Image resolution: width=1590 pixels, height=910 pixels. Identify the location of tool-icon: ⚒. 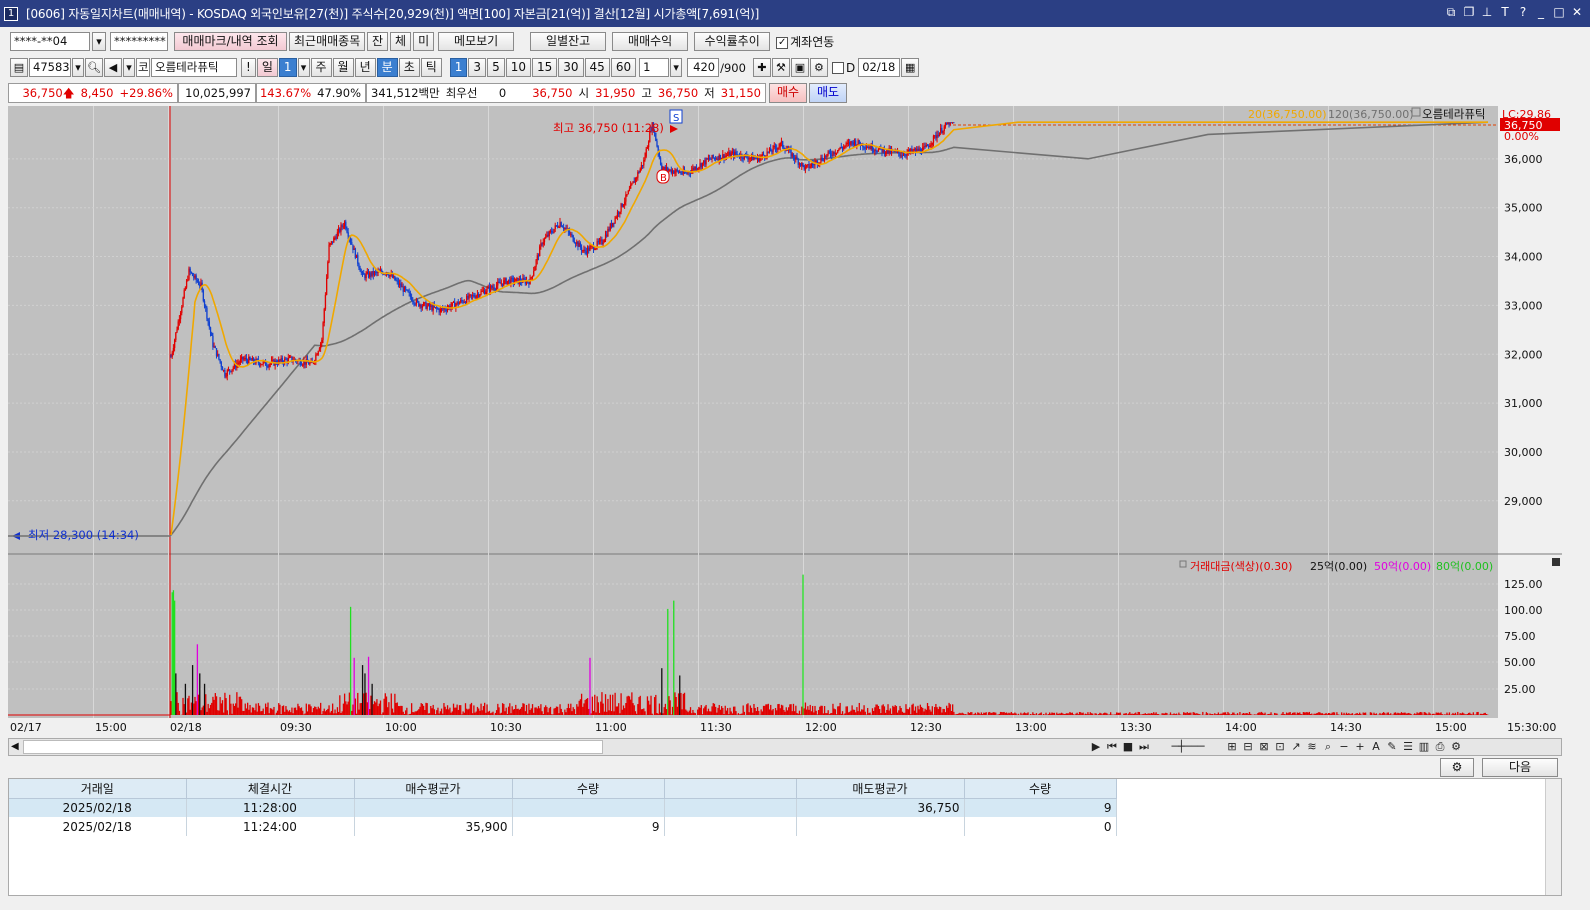
(780, 67).